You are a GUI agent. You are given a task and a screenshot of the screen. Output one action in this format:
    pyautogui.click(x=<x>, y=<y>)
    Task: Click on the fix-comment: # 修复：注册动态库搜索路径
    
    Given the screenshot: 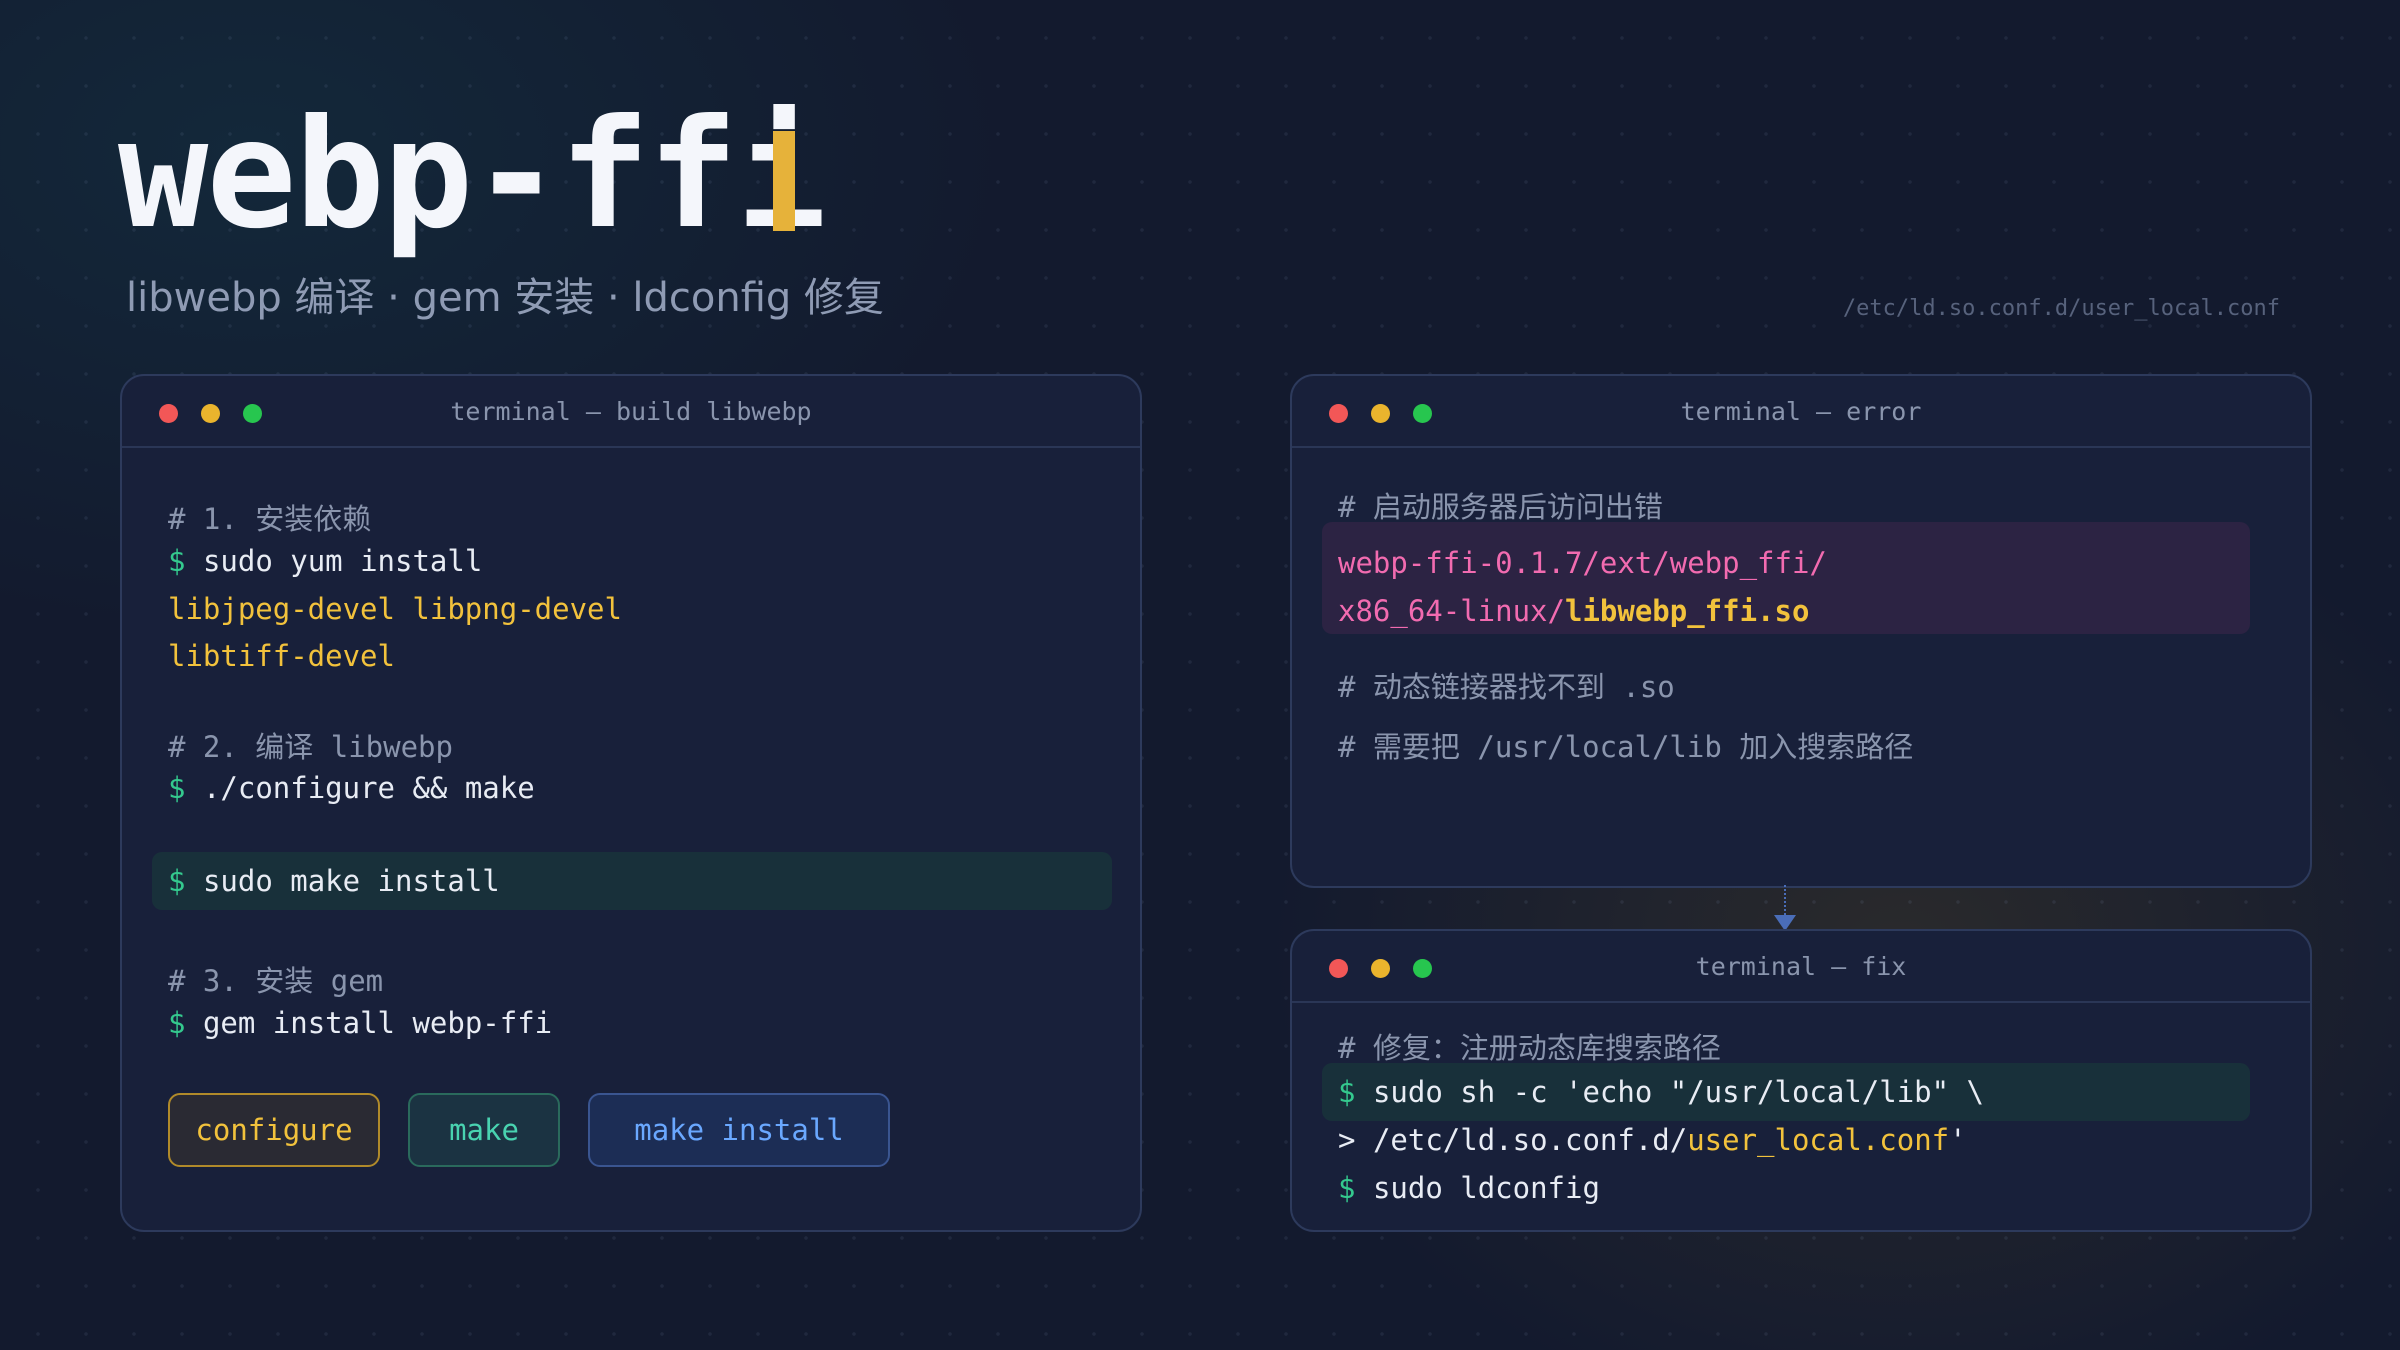 What is the action you would take?
    pyautogui.click(x=1529, y=1048)
    